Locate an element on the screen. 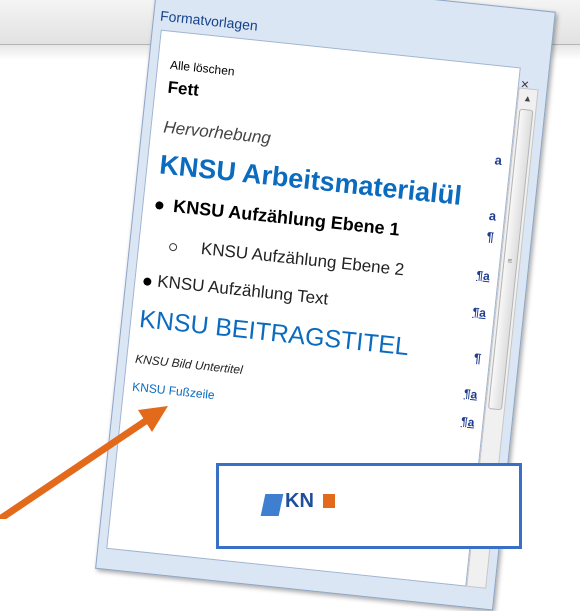 This screenshot has width=580, height=611. style-label: KNSU Aufzählung Text is located at coordinates (243, 290).